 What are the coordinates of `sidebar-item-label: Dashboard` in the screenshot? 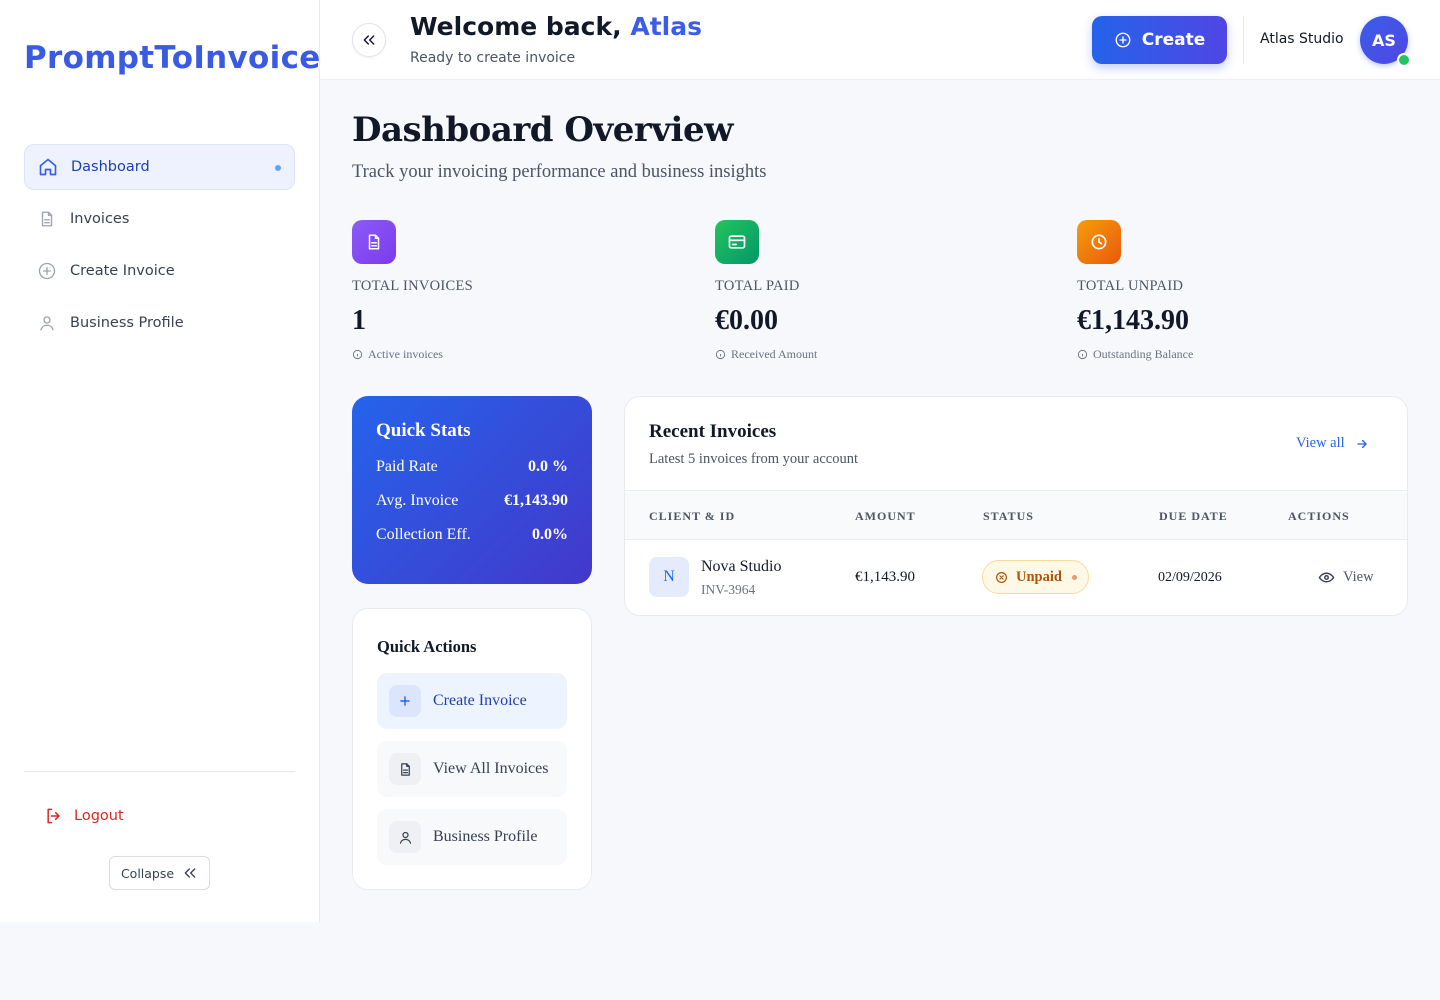 It's located at (110, 167).